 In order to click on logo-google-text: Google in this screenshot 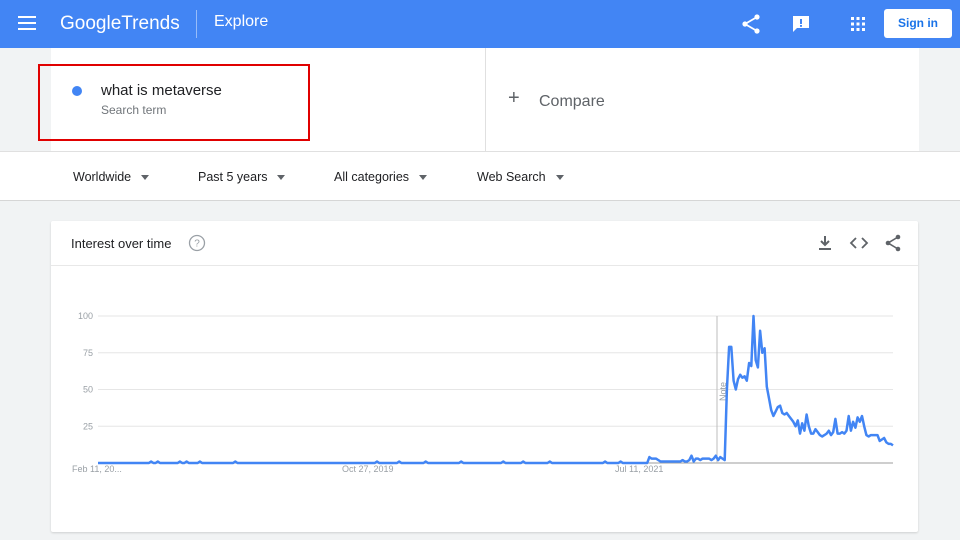, I will do `click(91, 23)`.